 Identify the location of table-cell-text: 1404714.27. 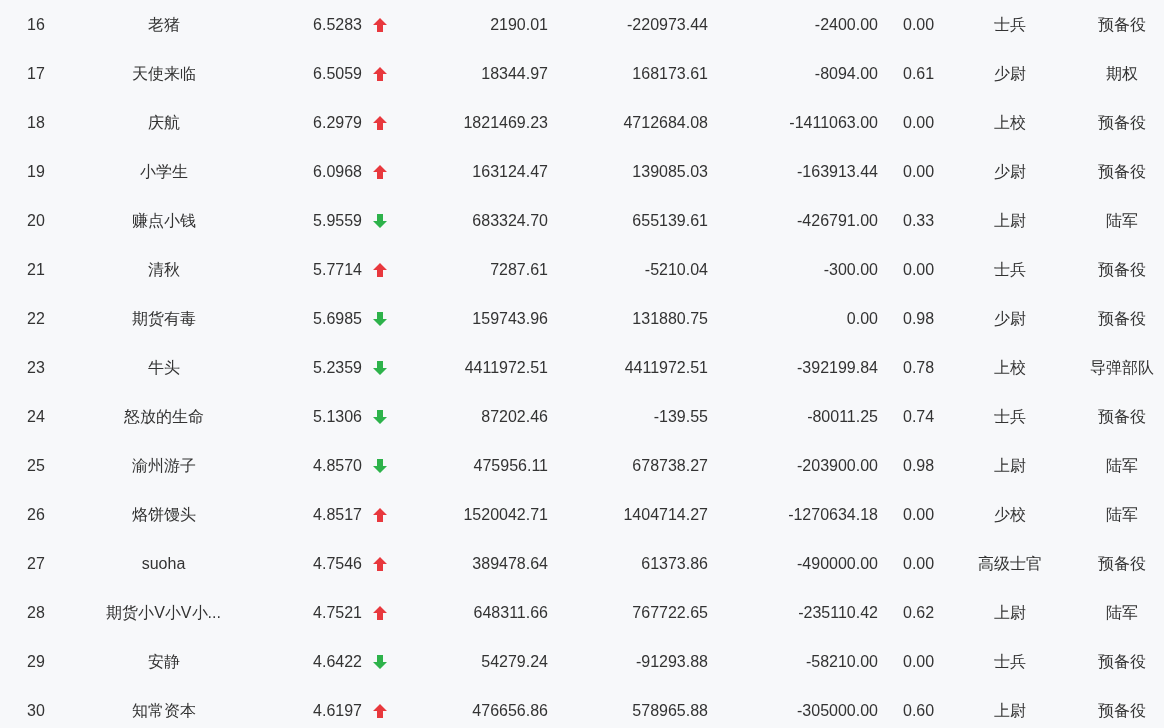
(665, 514).